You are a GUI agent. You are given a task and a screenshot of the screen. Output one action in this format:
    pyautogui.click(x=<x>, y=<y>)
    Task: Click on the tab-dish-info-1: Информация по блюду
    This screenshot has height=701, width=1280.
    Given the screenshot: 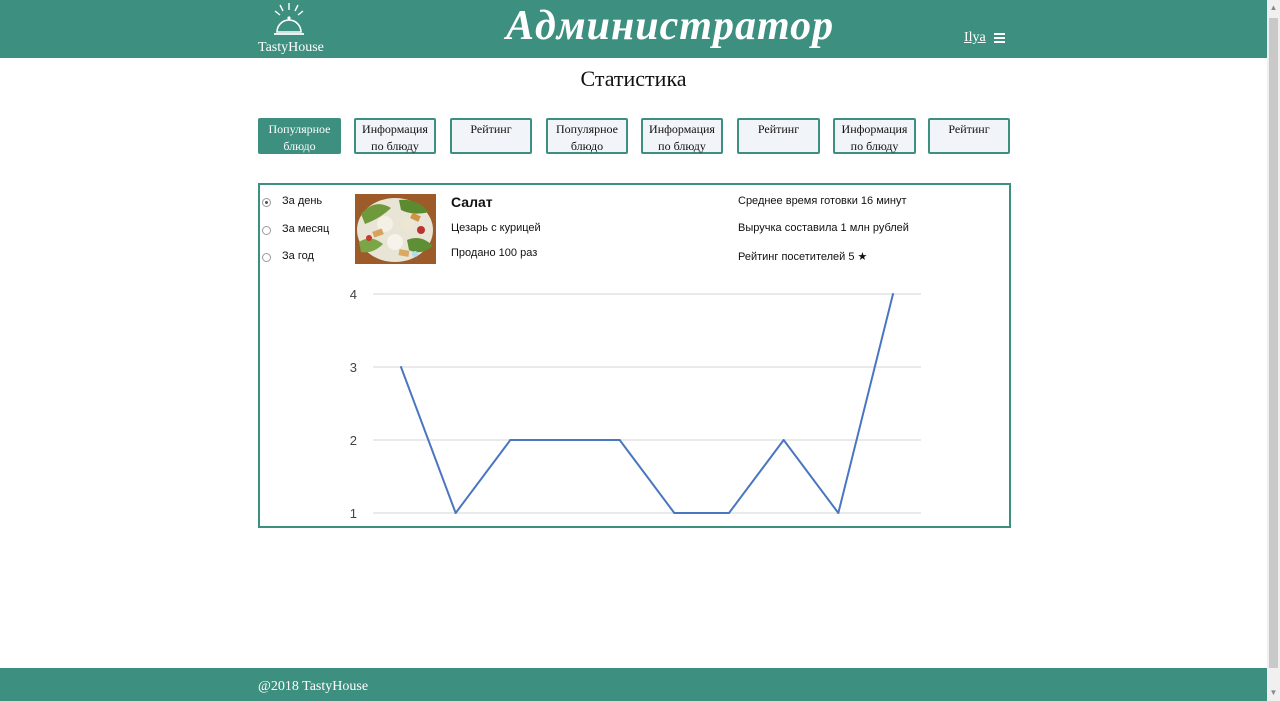 What is the action you would take?
    pyautogui.click(x=395, y=136)
    